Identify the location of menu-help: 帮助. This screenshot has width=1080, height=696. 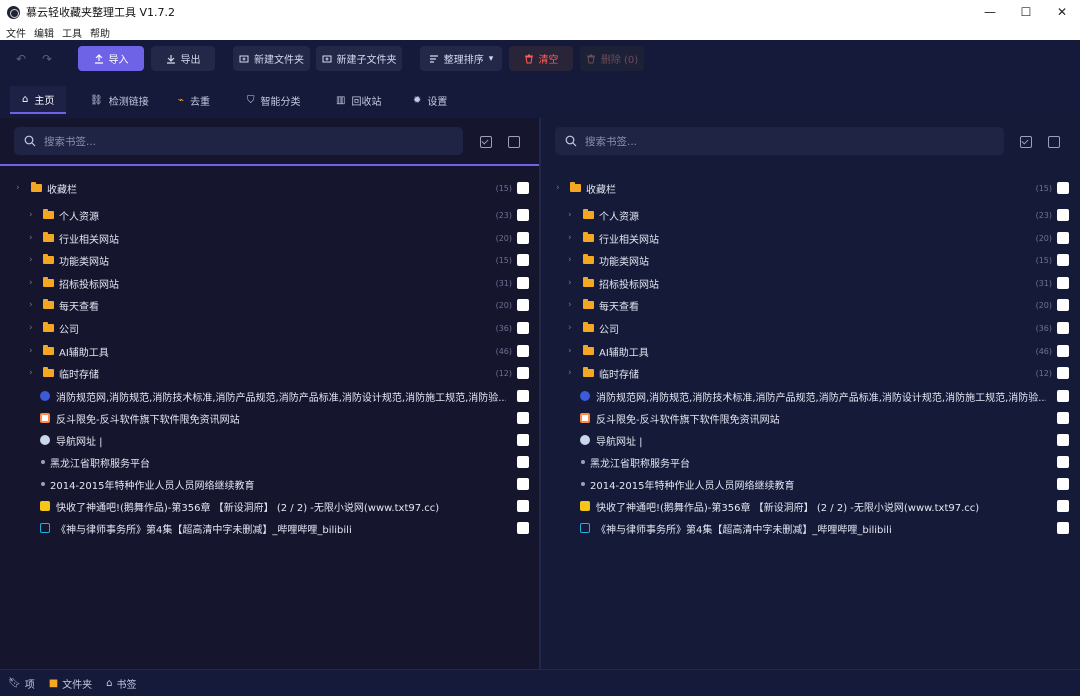
(100, 32).